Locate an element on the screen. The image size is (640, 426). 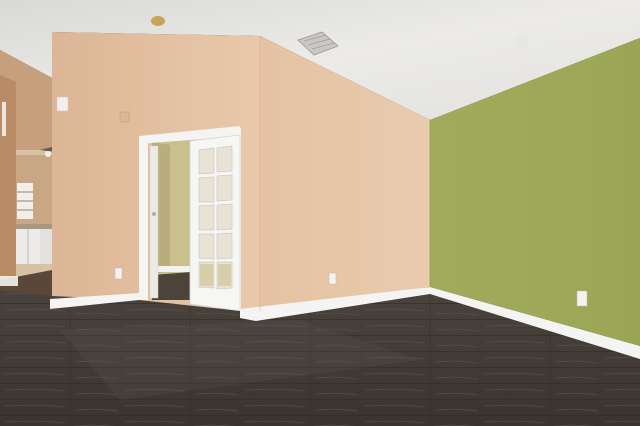
wall-outlet-left is located at coordinates (118, 273).